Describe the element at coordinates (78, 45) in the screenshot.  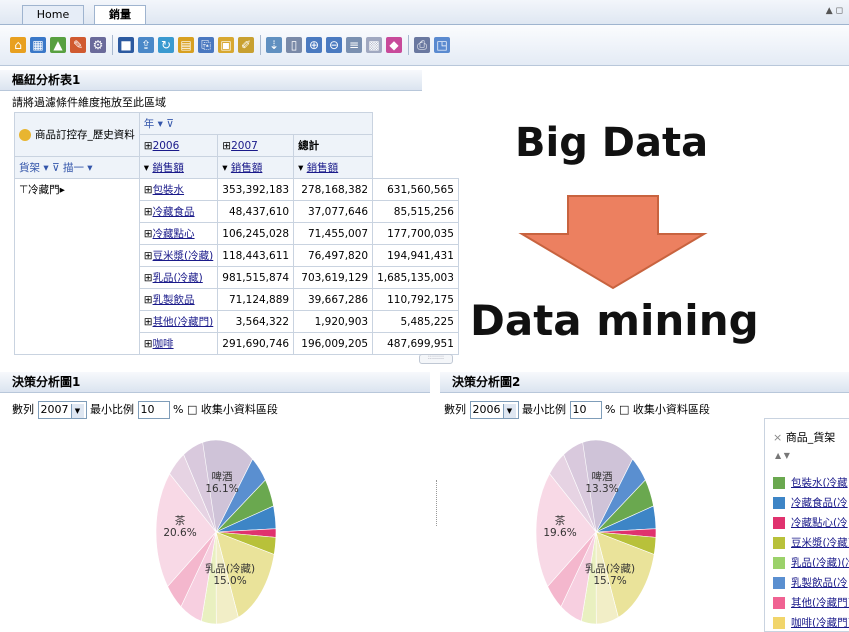
I see `filter-icon: ✎` at that location.